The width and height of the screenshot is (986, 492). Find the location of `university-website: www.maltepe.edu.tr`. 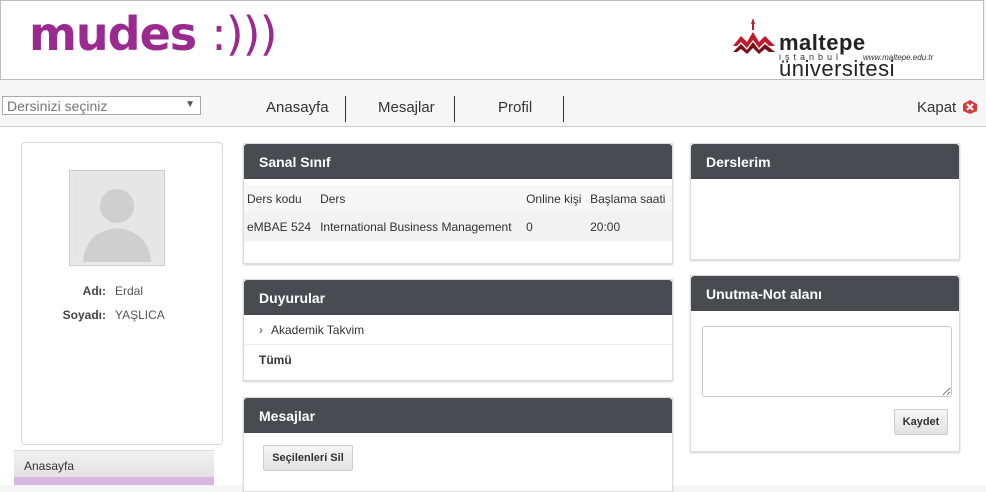

university-website: www.maltepe.edu.tr is located at coordinates (898, 57).